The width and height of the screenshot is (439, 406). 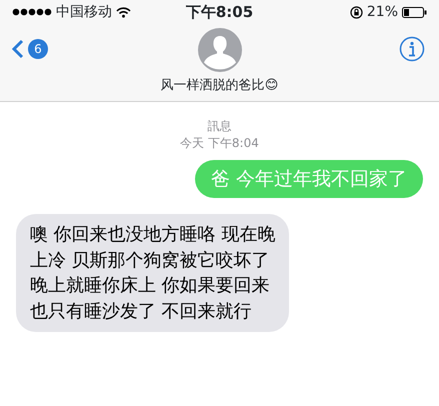 What do you see at coordinates (414, 12) in the screenshot?
I see `battery-icon` at bounding box center [414, 12].